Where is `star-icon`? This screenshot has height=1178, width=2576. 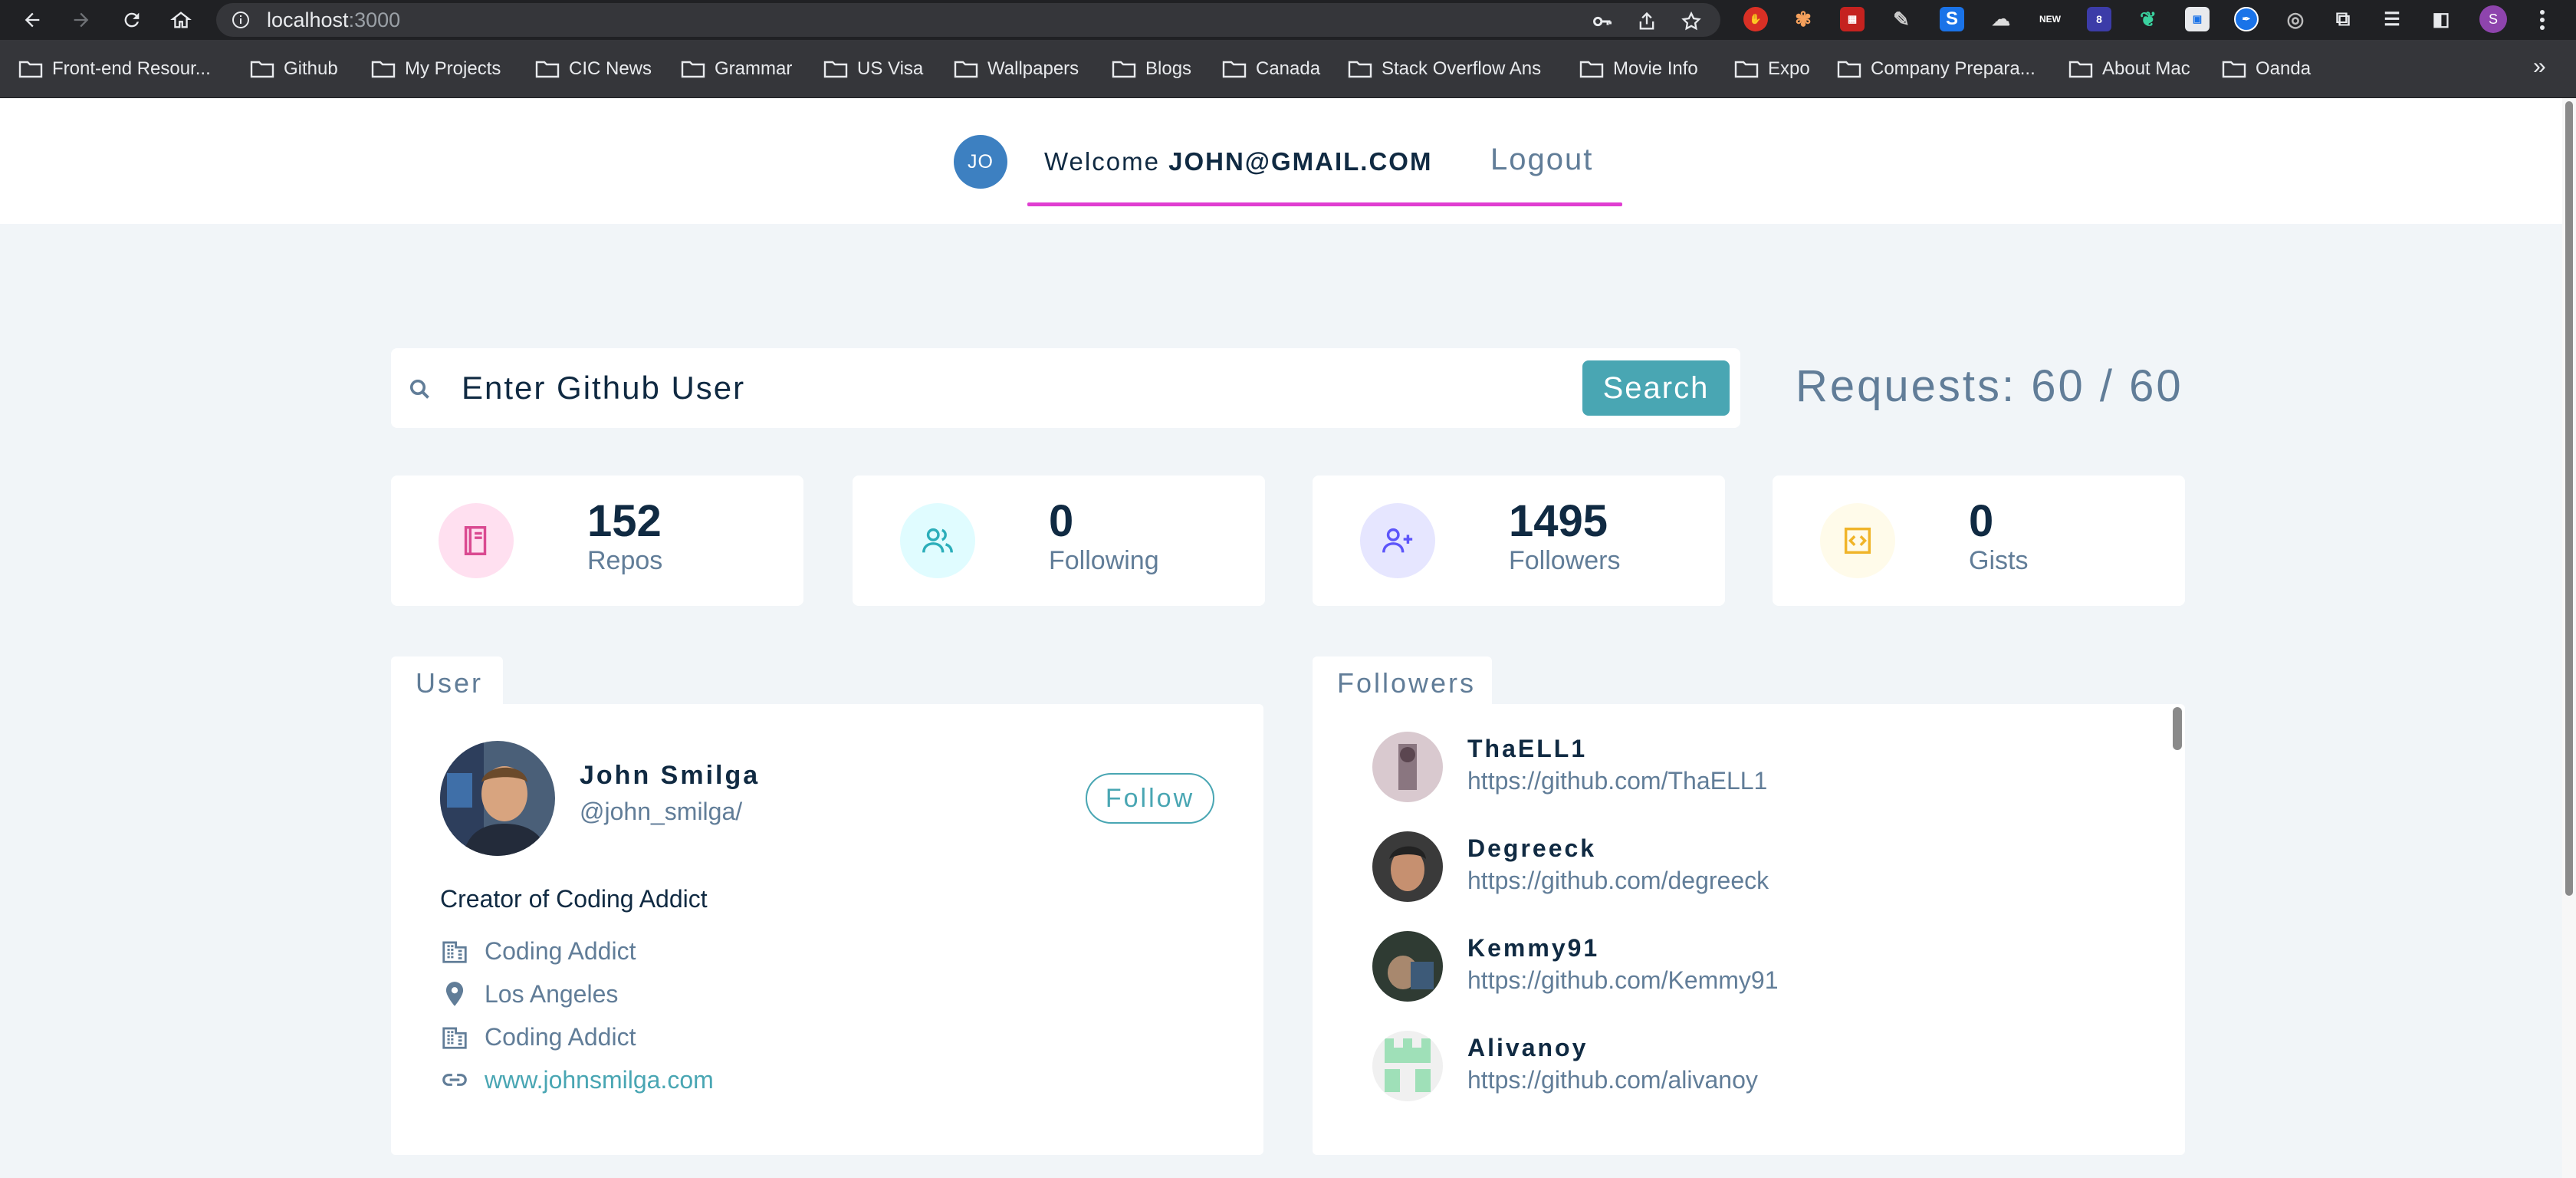 star-icon is located at coordinates (1692, 22).